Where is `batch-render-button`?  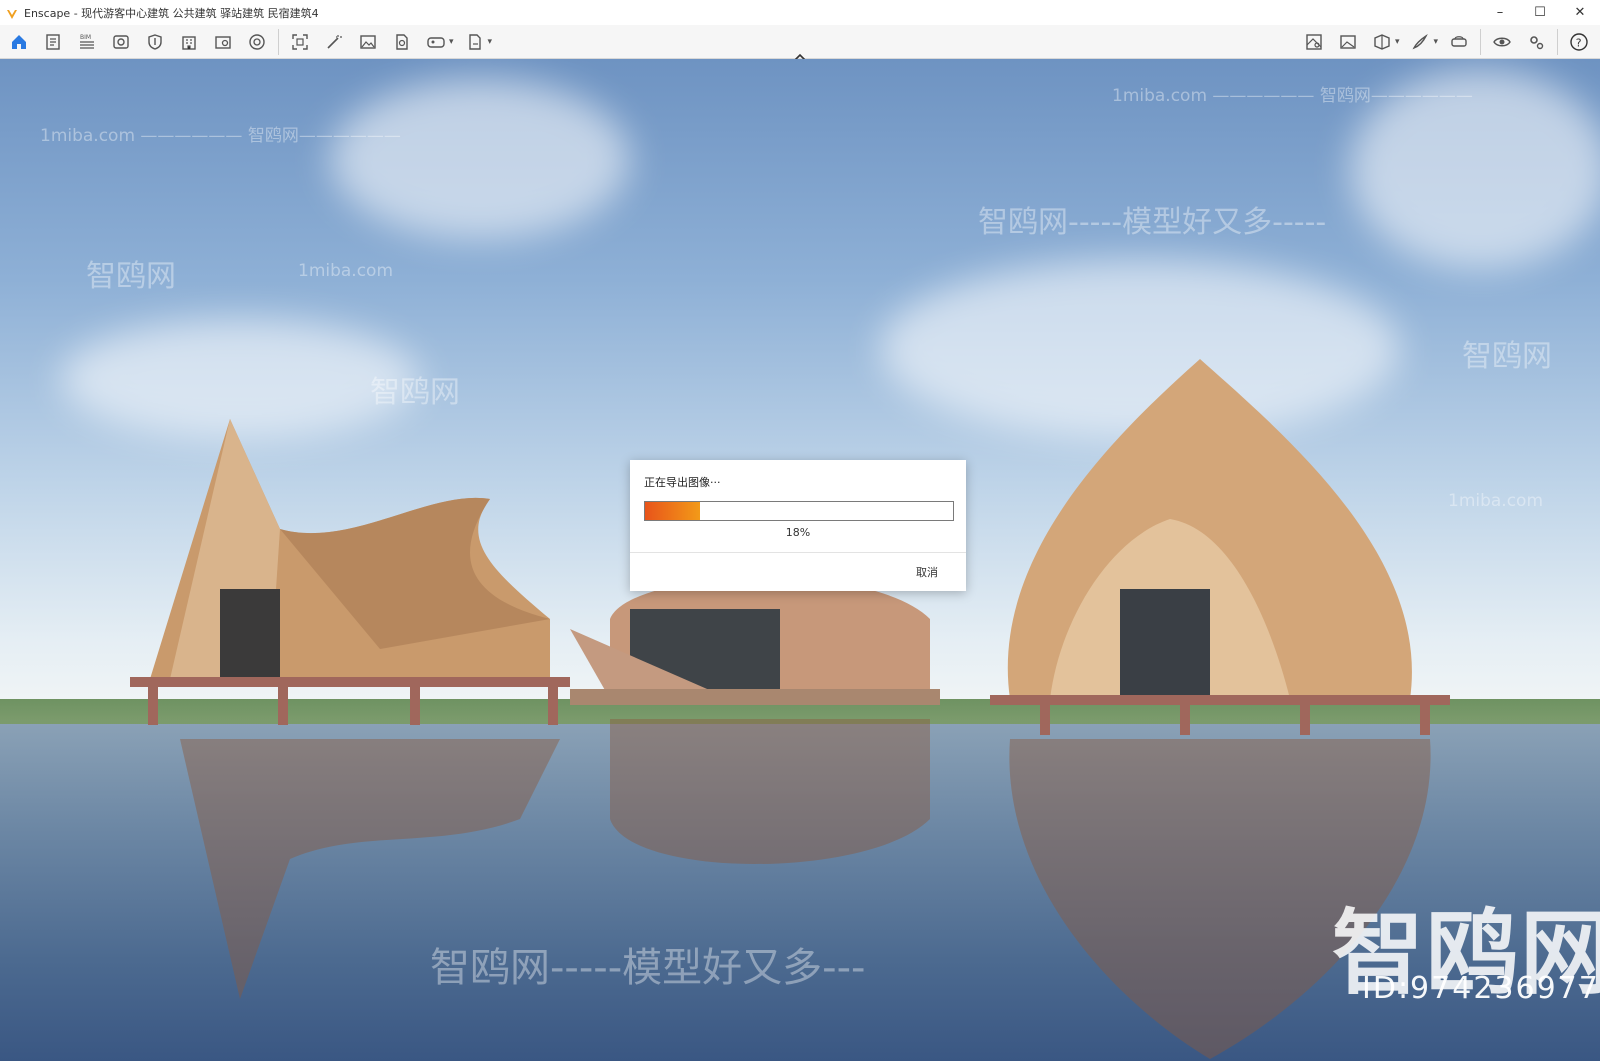 batch-render-button is located at coordinates (402, 42).